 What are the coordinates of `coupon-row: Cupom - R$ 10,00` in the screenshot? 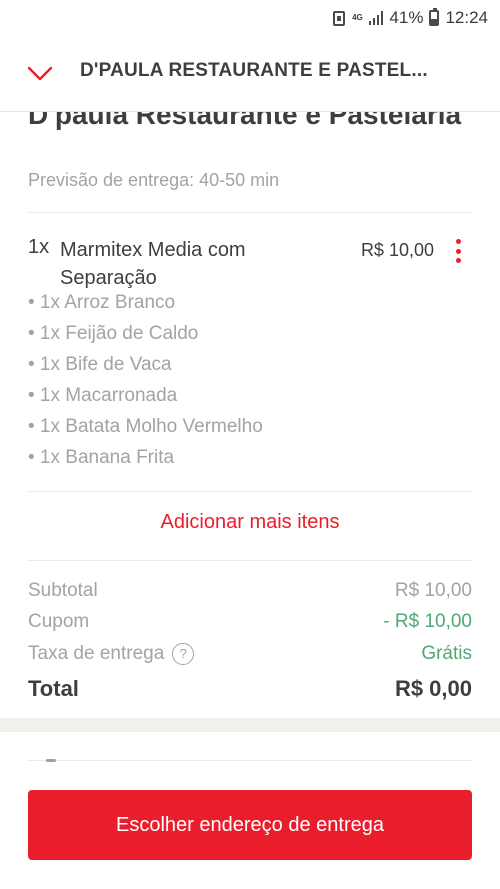 It's located at (250, 623).